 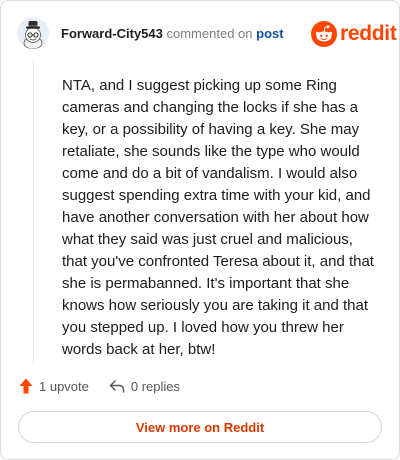 I want to click on comment-header: Forward-City543 commented on post, so click(x=172, y=34).